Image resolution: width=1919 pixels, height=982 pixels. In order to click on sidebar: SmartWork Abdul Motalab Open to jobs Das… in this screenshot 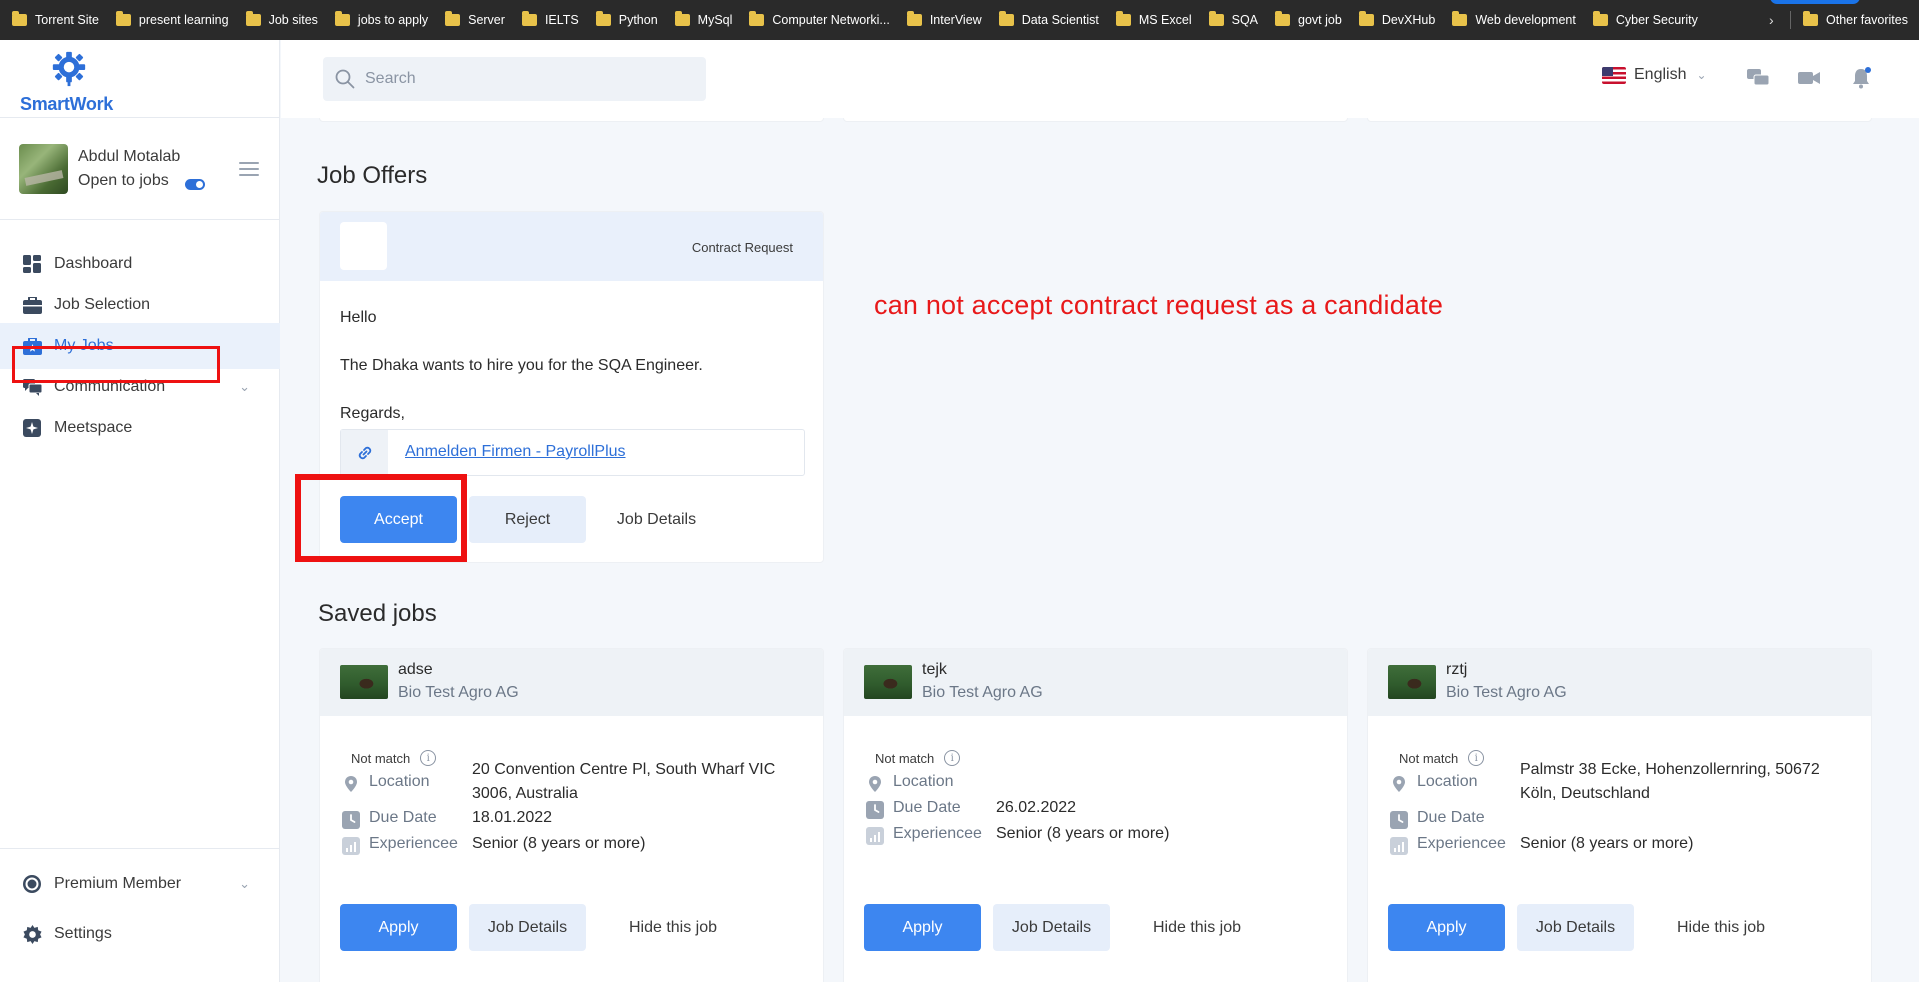, I will do `click(140, 511)`.